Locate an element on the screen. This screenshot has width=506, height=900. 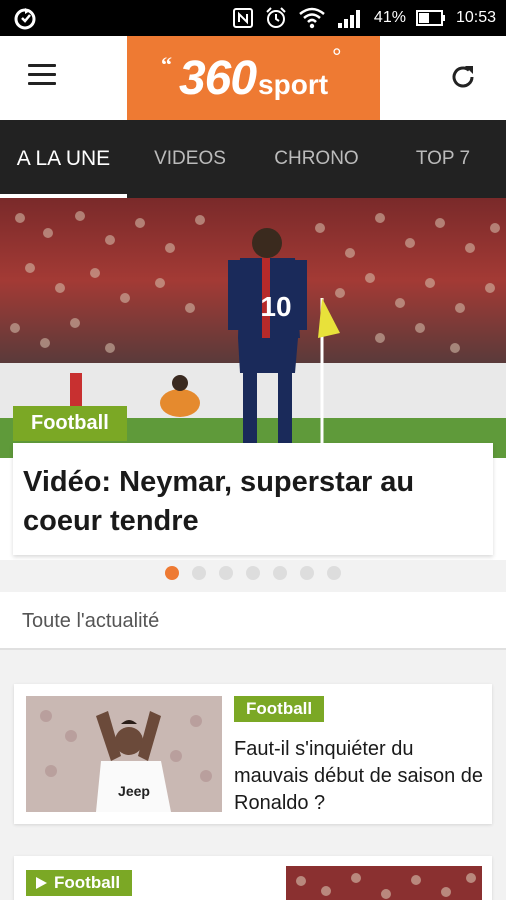
app-bar: “ 360 ° sport is located at coordinates (253, 78).